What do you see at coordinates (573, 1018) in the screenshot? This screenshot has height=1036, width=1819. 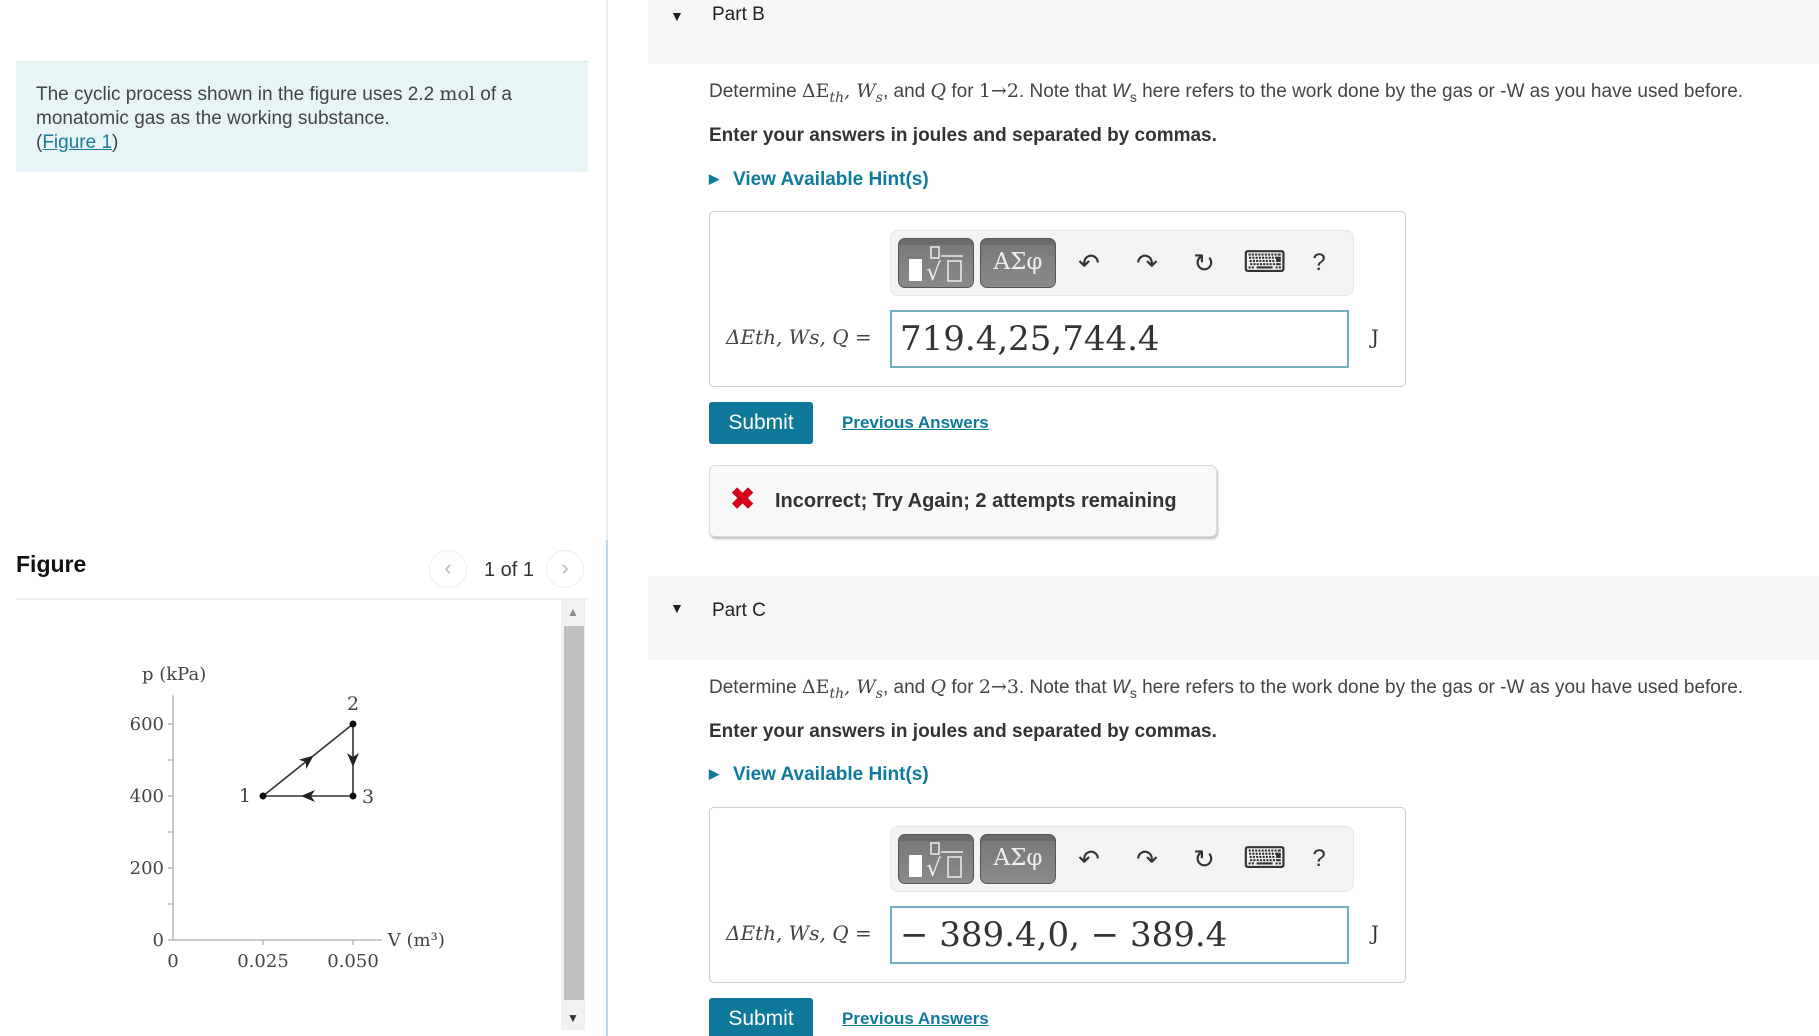 I see `scroll-down-arrow-icon: ▼` at bounding box center [573, 1018].